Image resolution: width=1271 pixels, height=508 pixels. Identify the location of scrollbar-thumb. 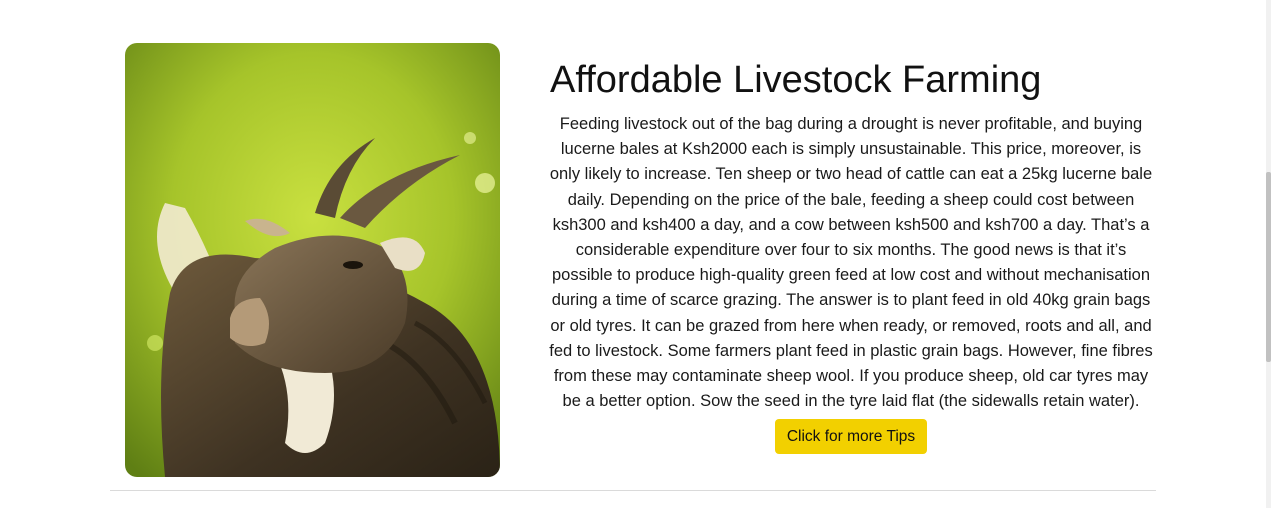
(1268, 267).